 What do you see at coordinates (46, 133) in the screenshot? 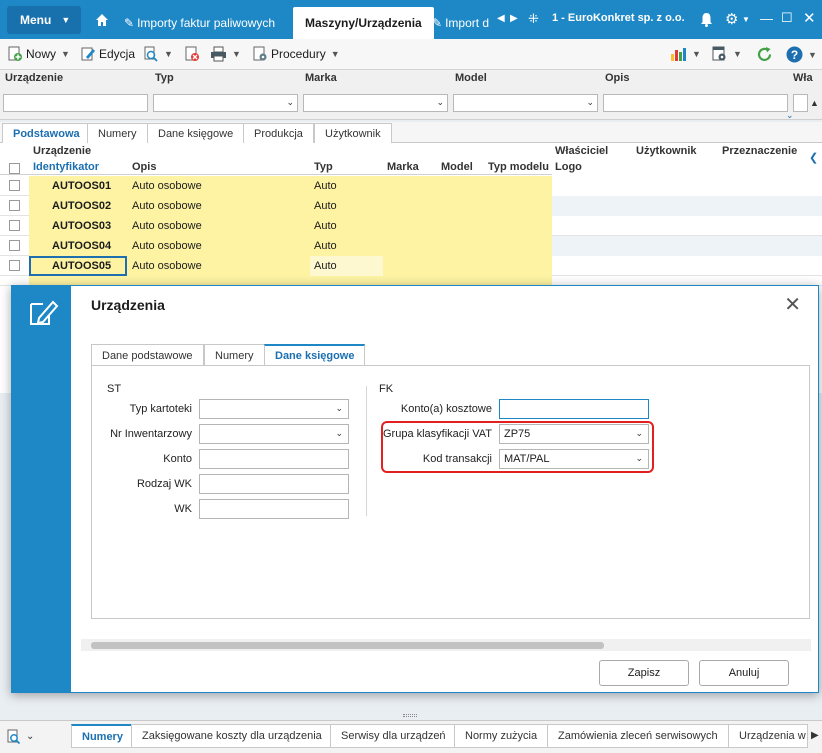
I see `tab-podstawowa: Podstawowa` at bounding box center [46, 133].